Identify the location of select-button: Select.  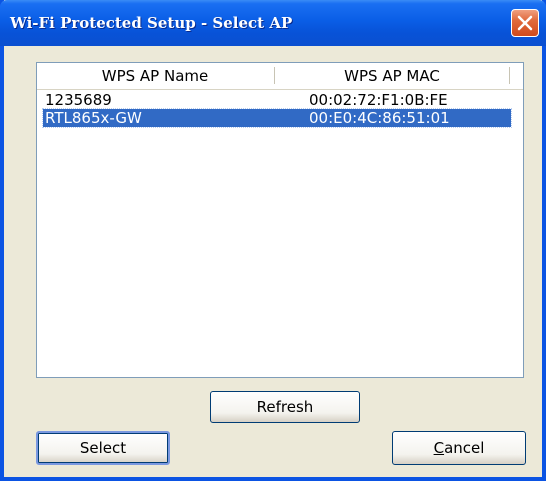
(103, 448).